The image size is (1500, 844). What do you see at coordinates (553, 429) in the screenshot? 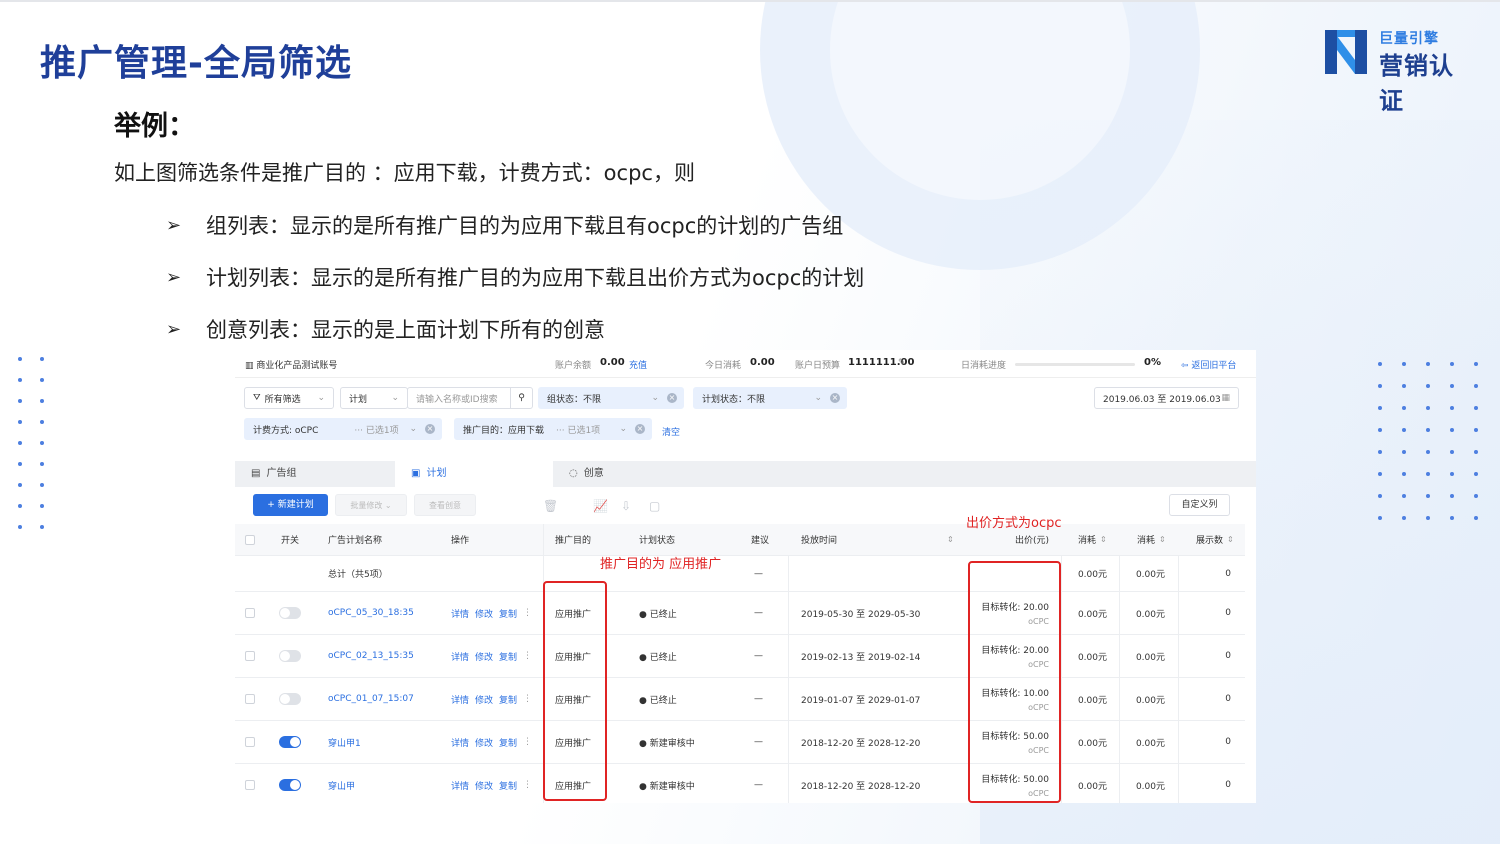
I see `purpose-filter: 推广目的：应用下载 ··· 已选1项 ⌄ ×` at bounding box center [553, 429].